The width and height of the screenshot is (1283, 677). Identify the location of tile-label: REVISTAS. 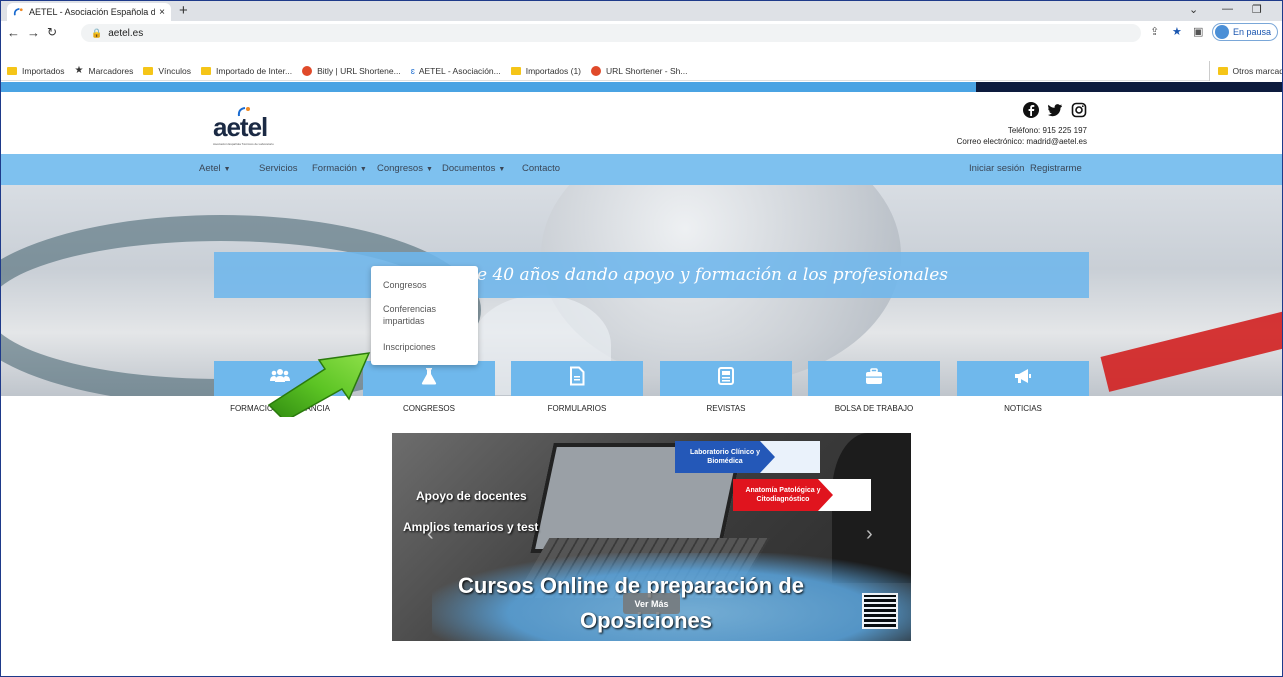
(726, 408).